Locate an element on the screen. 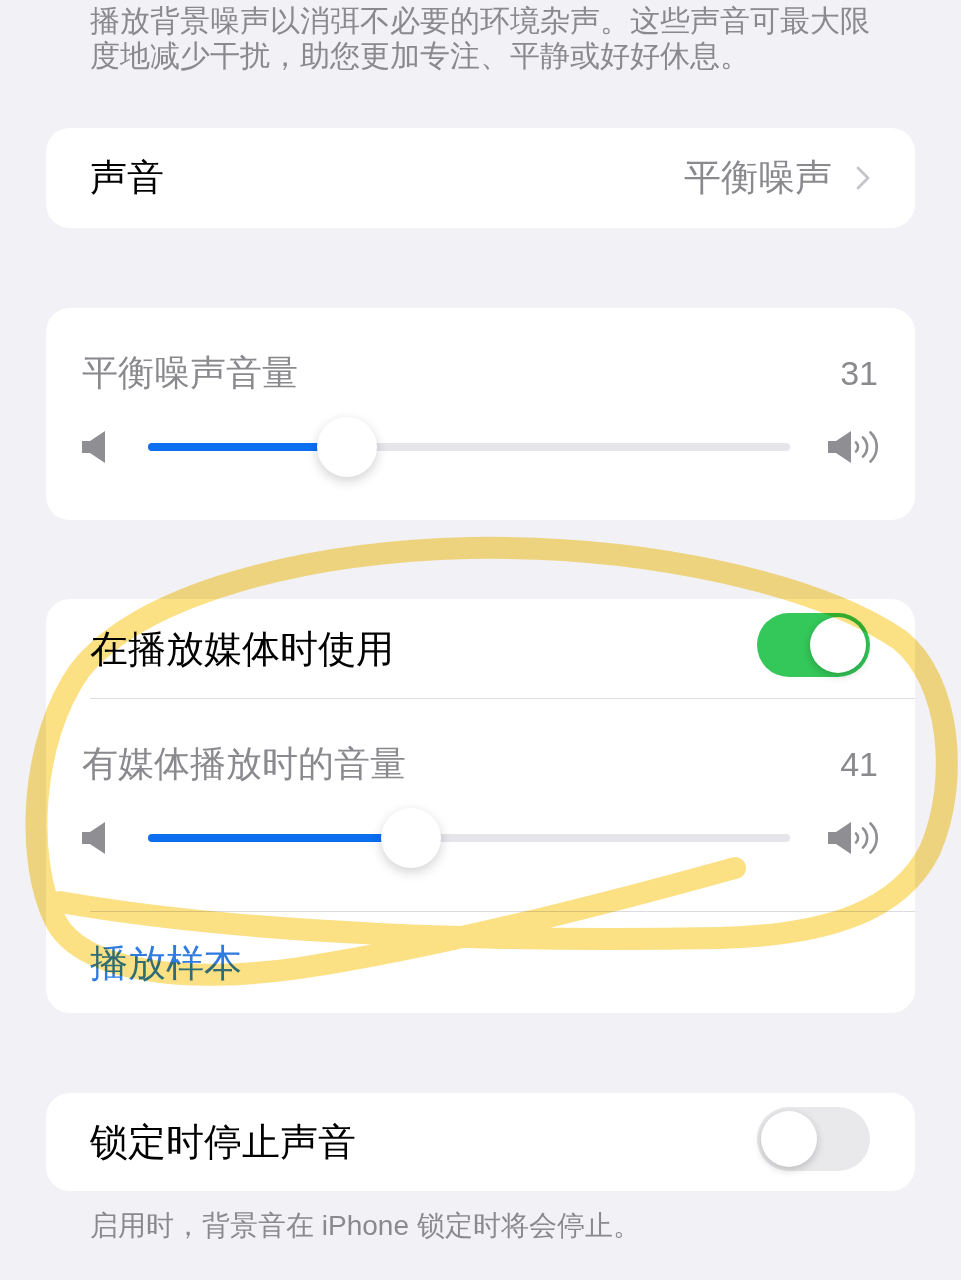 The image size is (961, 1280). slider-label: 平衡噪声音量 is located at coordinates (190, 373).